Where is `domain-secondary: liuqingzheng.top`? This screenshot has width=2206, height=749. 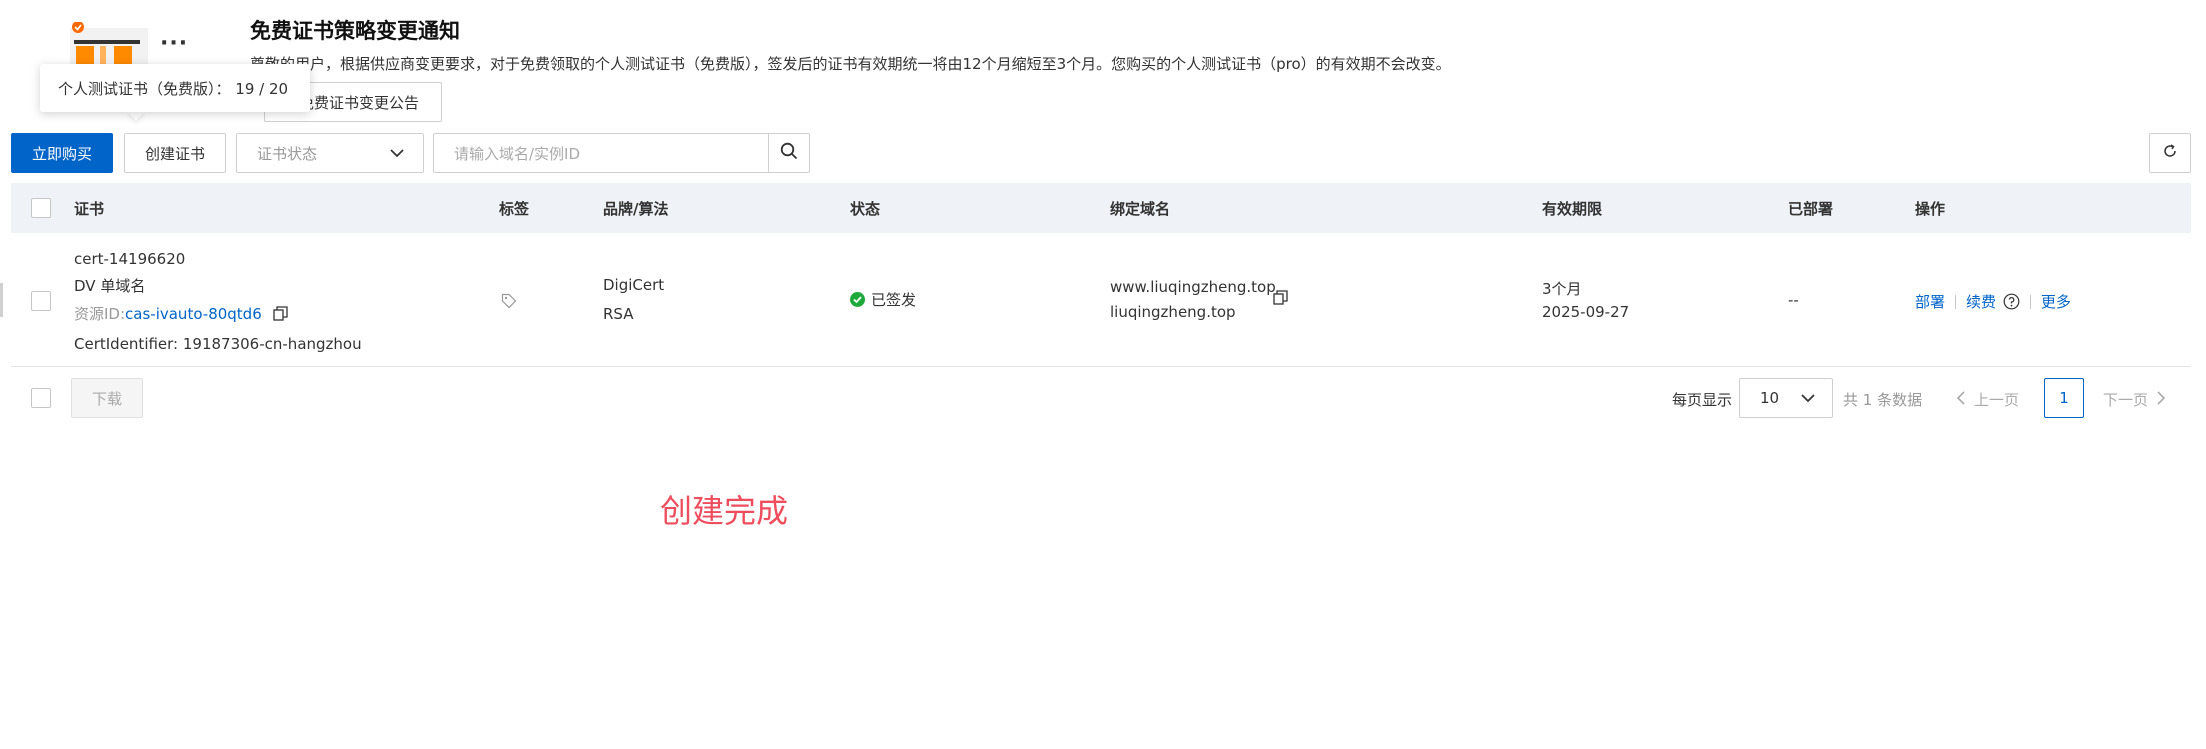 domain-secondary: liuqingzheng.top is located at coordinates (1173, 312).